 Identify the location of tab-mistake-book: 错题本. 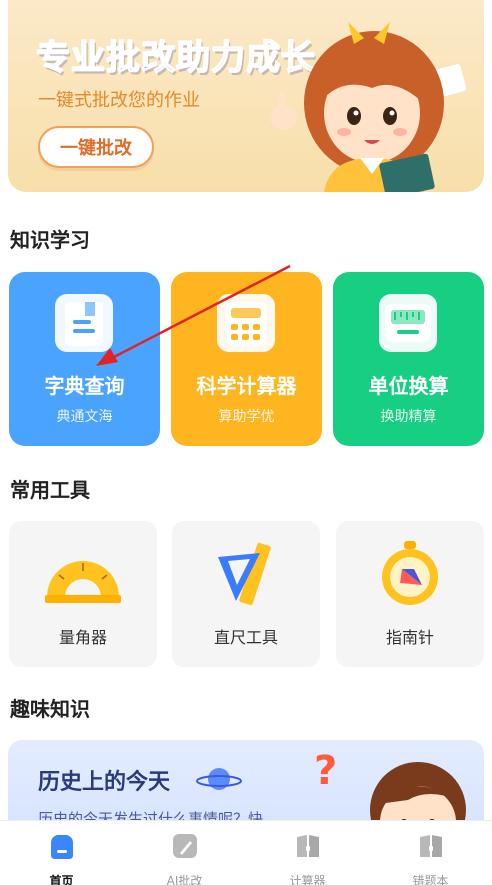
(430, 853).